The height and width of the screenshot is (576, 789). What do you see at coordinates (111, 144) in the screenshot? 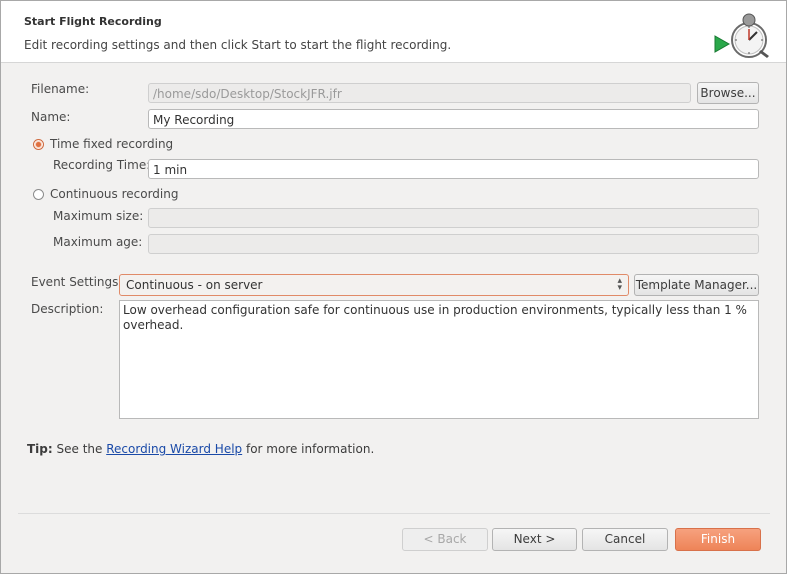
I see `time-fixed-recording-label: Time fixed recording` at bounding box center [111, 144].